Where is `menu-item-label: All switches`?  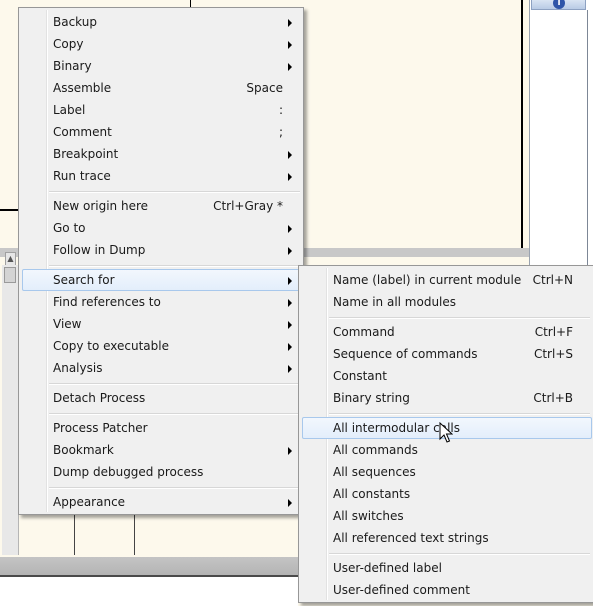 menu-item-label: All switches is located at coordinates (368, 516).